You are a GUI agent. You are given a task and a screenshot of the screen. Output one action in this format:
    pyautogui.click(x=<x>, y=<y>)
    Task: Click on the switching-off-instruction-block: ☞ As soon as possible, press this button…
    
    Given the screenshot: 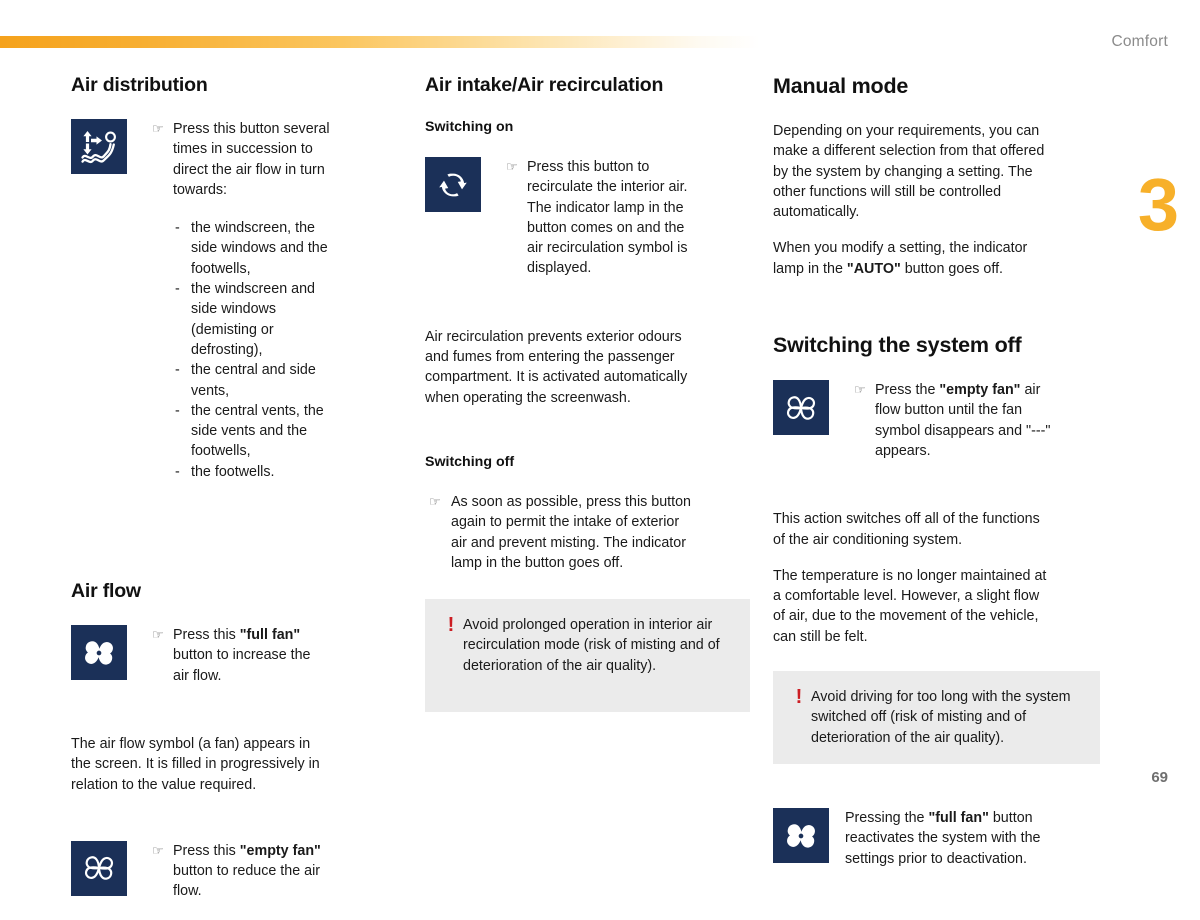 What is the action you would take?
    pyautogui.click(x=560, y=532)
    